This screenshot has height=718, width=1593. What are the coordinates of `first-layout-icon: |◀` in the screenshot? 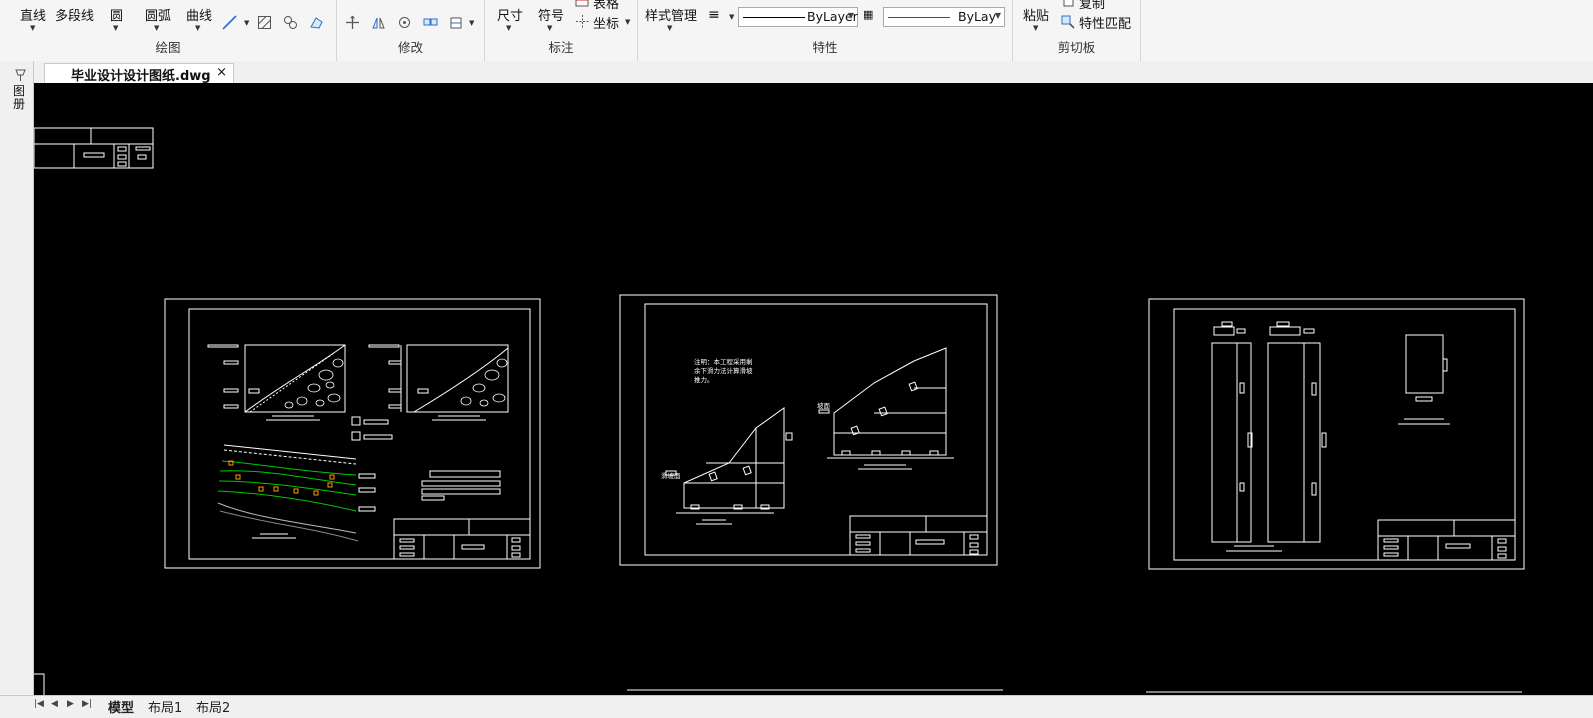 It's located at (39, 704).